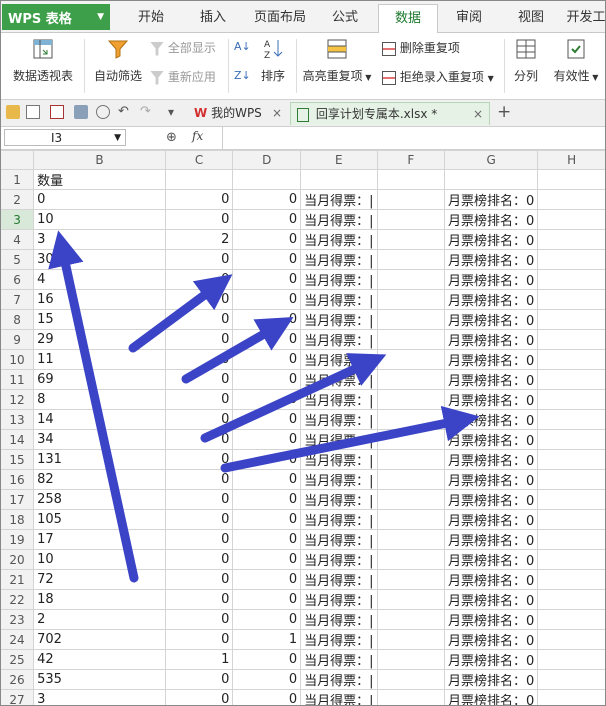  Describe the element at coordinates (491, 179) in the screenshot. I see `cell-g` at that location.